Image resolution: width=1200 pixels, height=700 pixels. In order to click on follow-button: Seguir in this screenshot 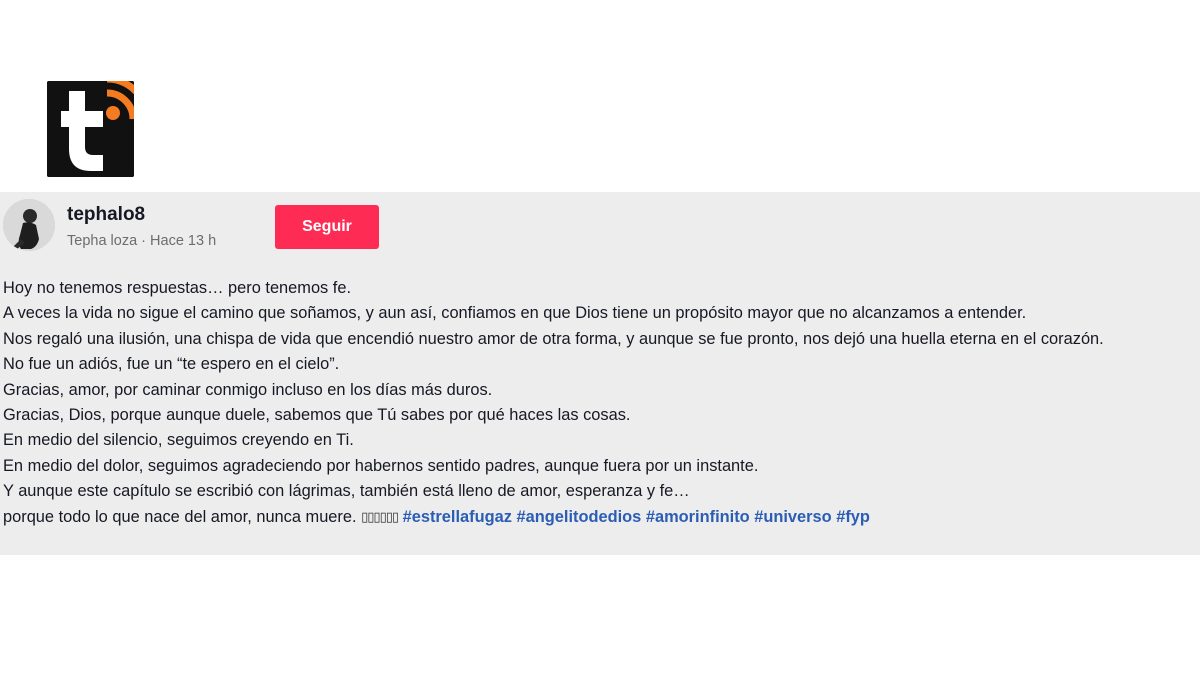, I will do `click(327, 227)`.